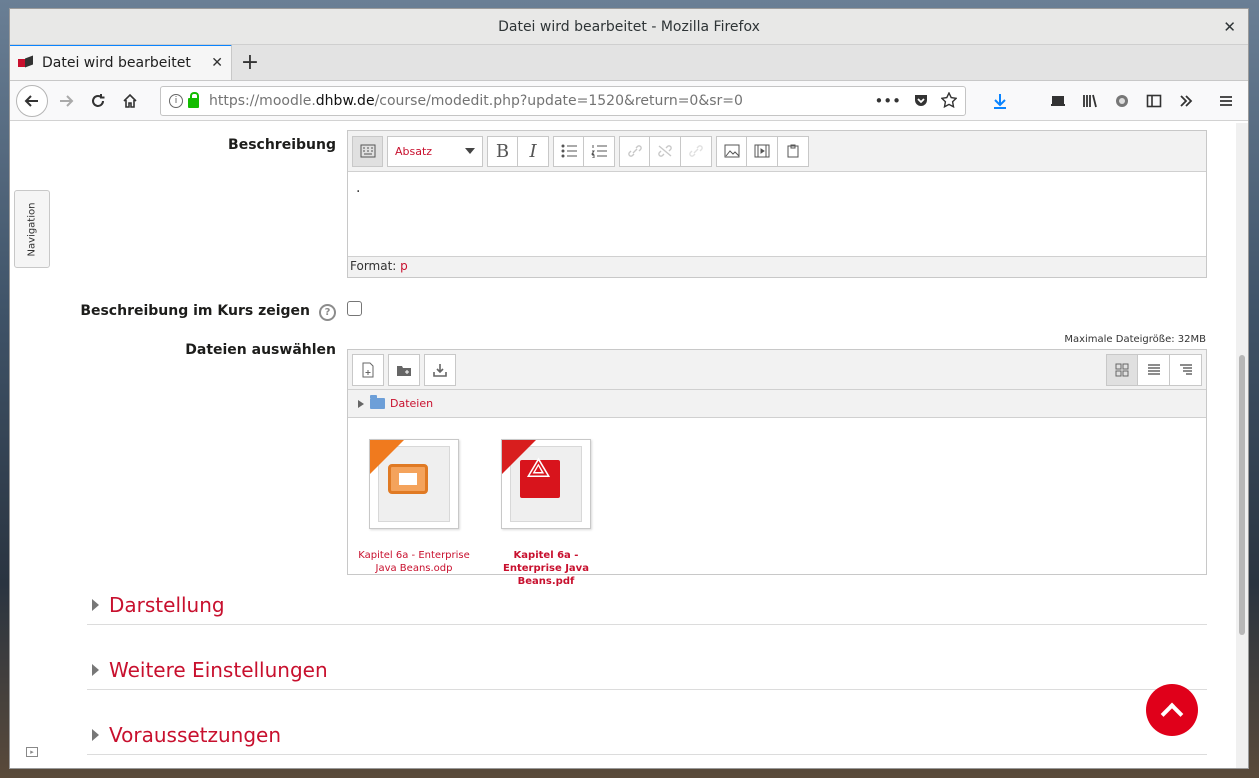 This screenshot has height=778, width=1259. I want to click on chevron-down-icon, so click(470, 151).